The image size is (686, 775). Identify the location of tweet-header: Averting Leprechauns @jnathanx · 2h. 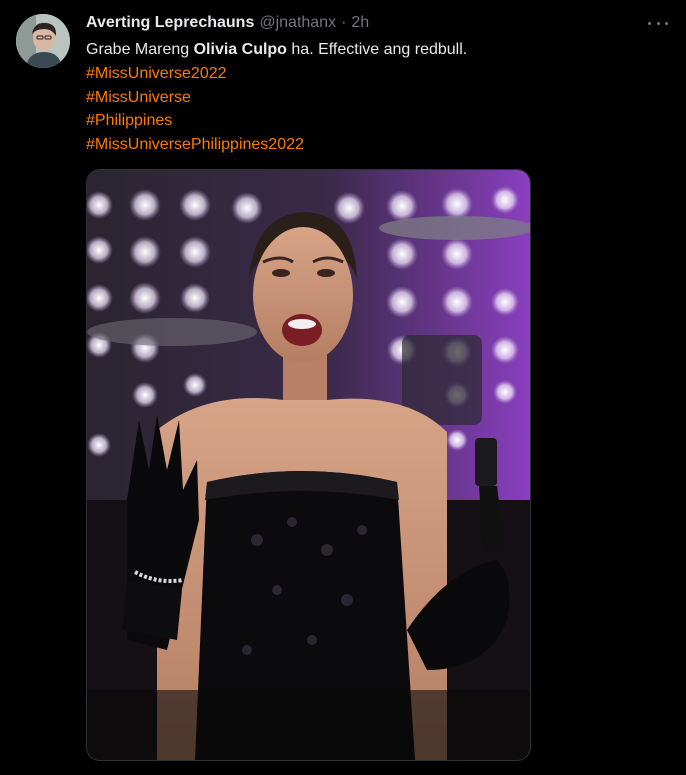
(227, 25).